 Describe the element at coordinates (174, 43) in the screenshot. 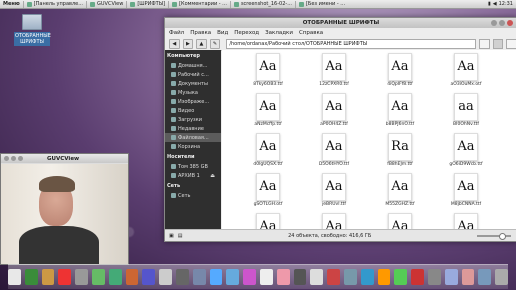

I see `back-button: ◀` at that location.